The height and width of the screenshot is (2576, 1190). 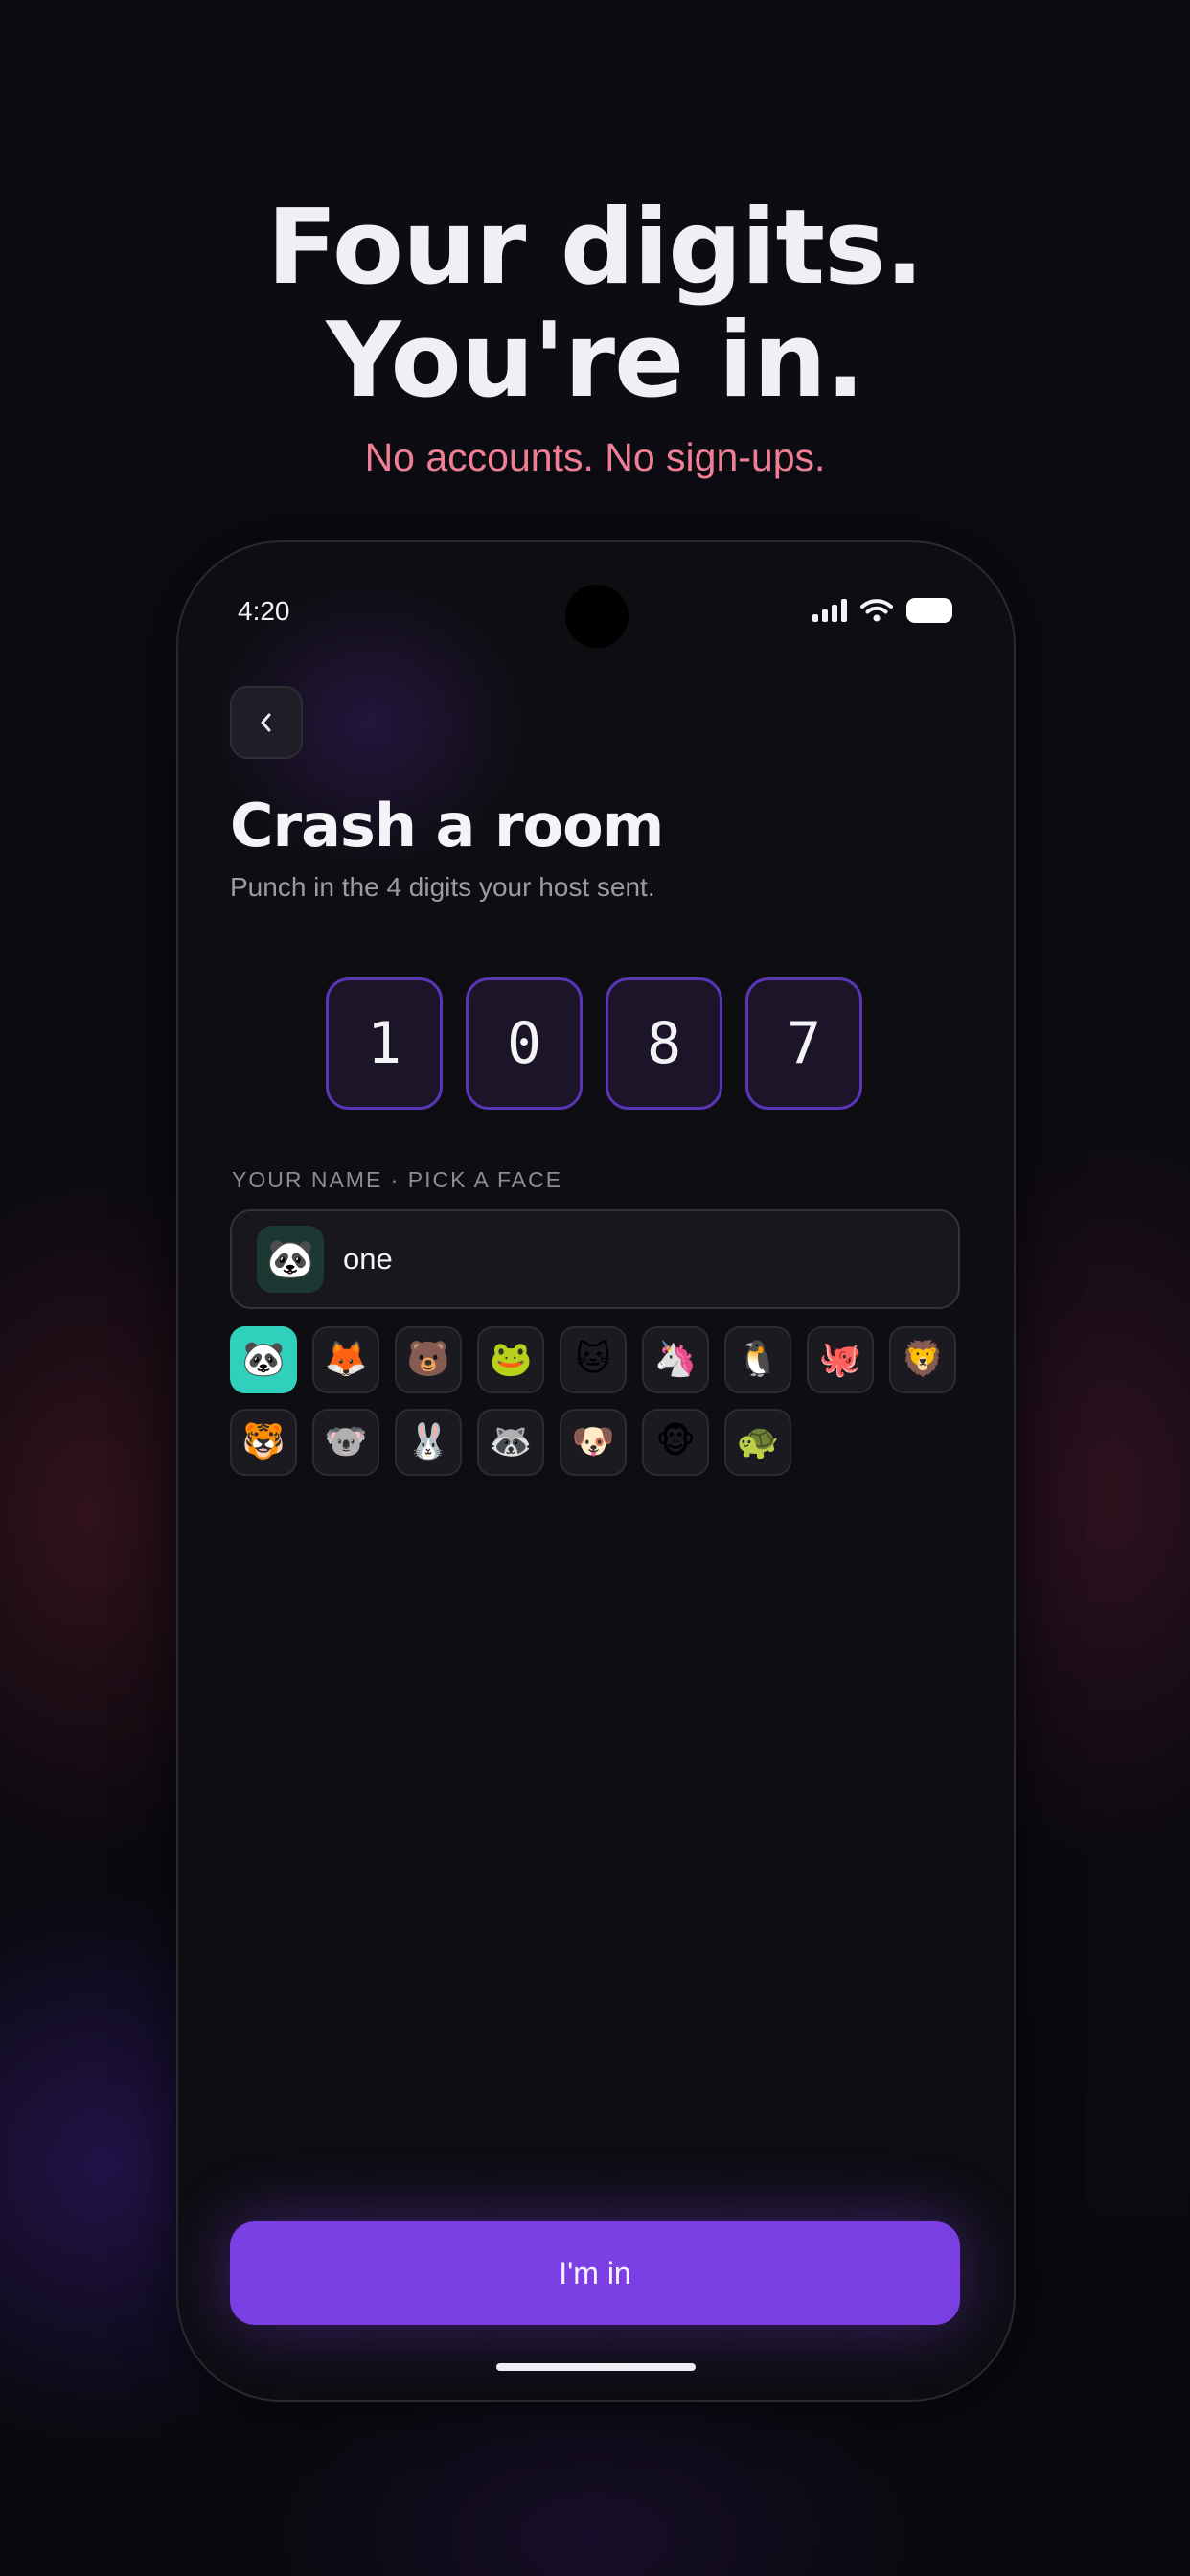 What do you see at coordinates (511, 1442) in the screenshot?
I see `face-option-raccoon: 🦝` at bounding box center [511, 1442].